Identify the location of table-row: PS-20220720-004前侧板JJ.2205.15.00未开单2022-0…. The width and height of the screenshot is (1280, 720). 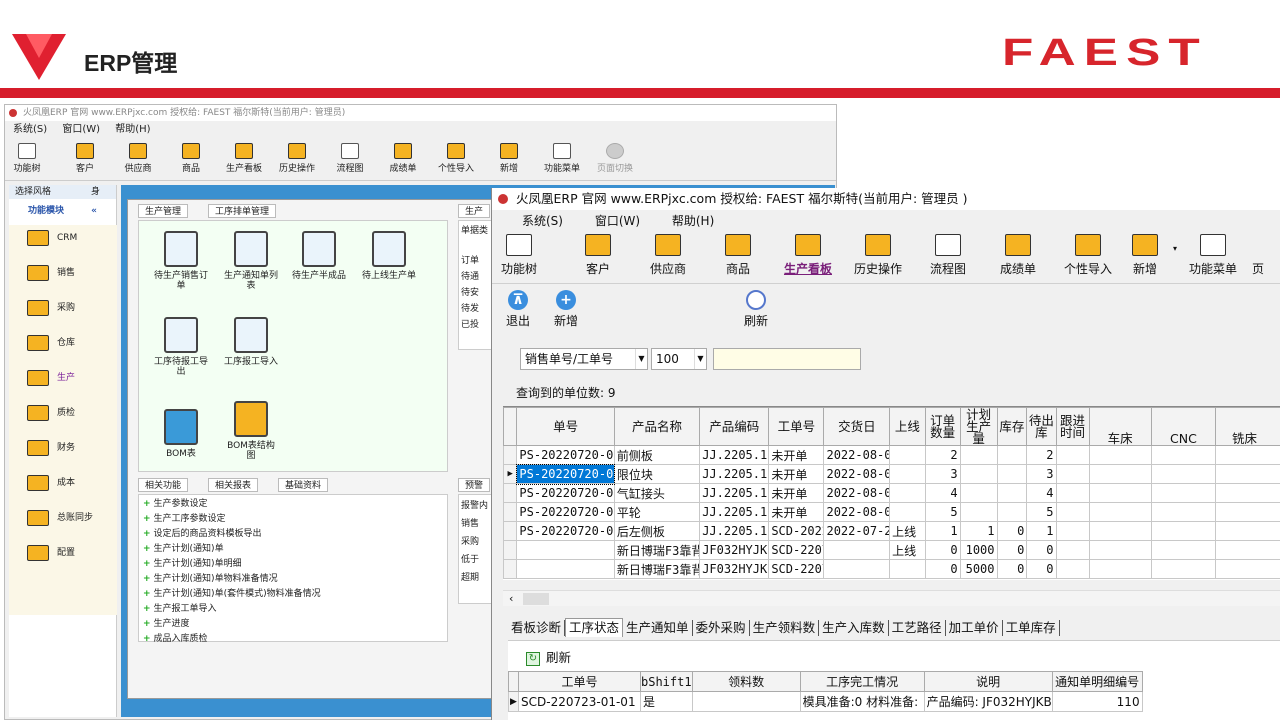
(891, 455).